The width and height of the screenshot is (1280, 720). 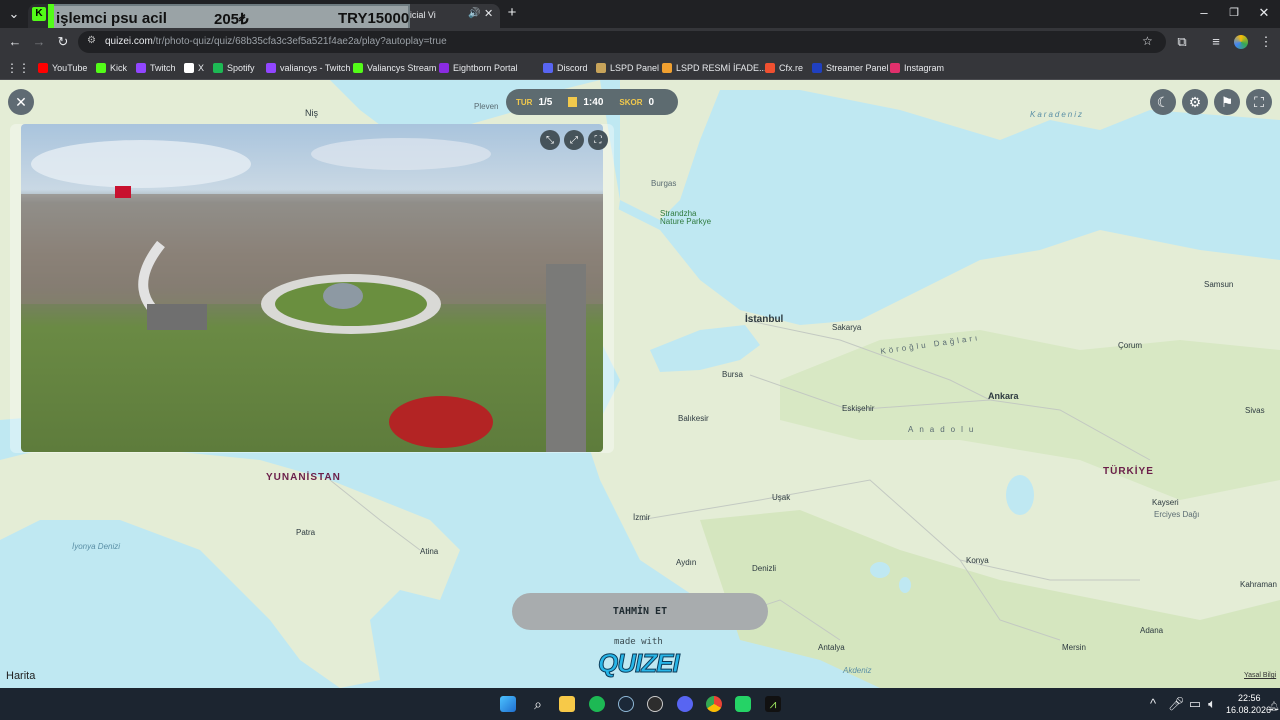 I want to click on minimize-icon: –, so click(x=1204, y=13).